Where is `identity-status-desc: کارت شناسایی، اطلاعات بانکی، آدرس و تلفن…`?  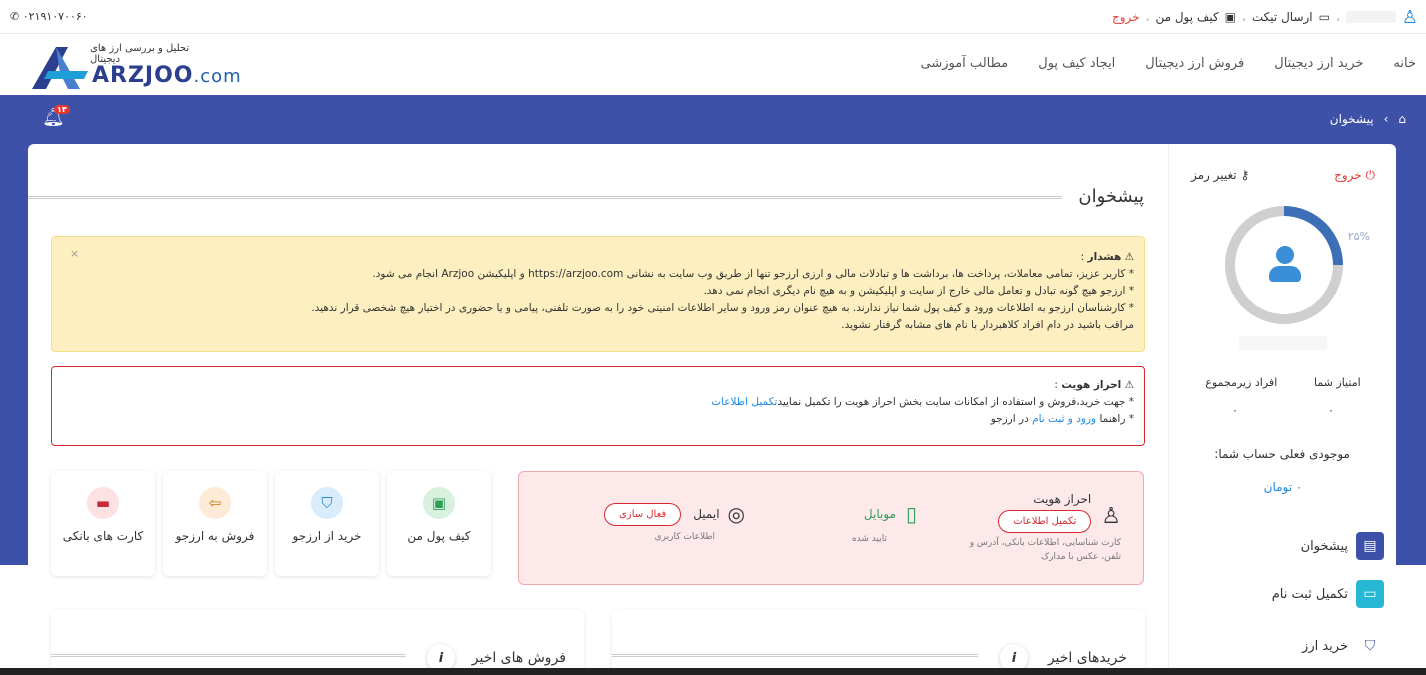
identity-status-desc: کارت شناسایی، اطلاعات بانکی، آدرس و تلفن… is located at coordinates (1045, 550).